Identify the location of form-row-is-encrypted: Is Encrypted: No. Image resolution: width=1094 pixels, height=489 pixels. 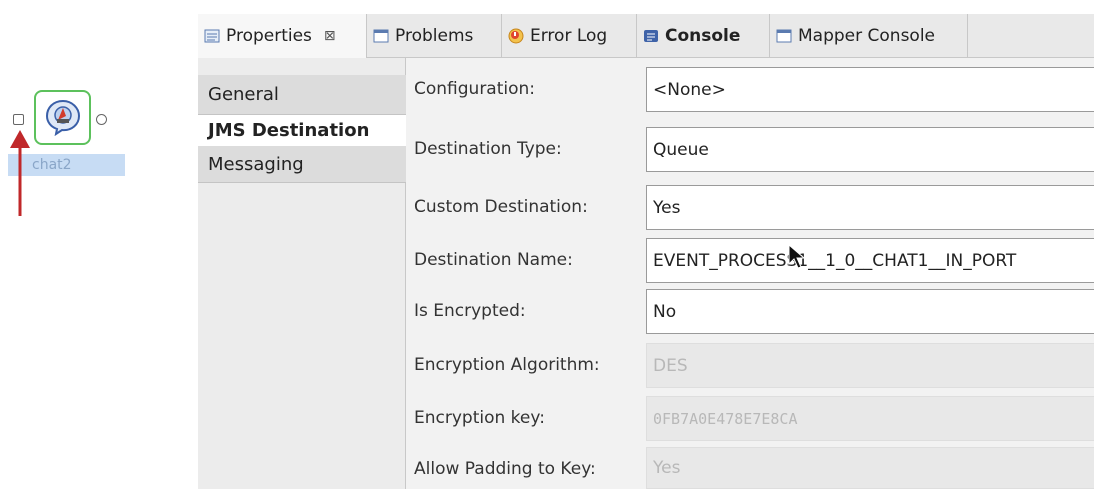
(750, 311).